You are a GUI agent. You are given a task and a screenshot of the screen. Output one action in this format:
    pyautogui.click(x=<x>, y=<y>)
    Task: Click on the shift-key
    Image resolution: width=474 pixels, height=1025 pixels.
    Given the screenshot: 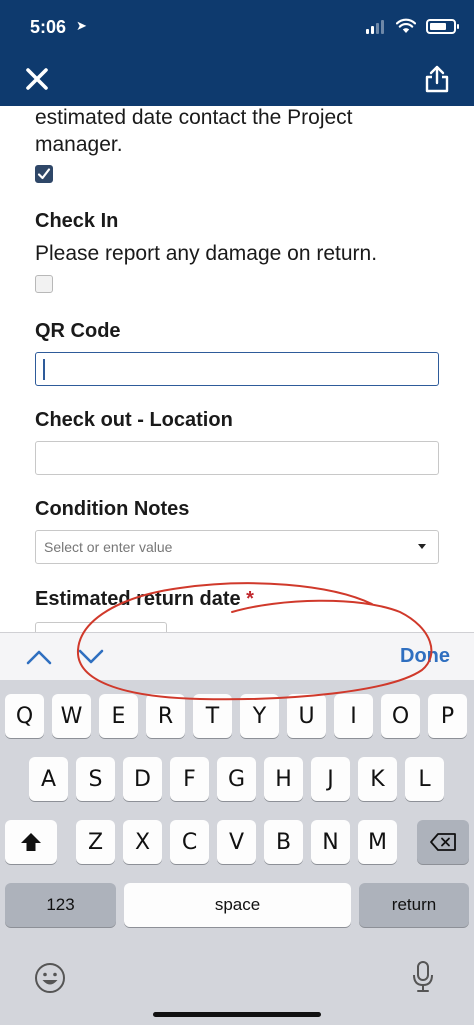 What is the action you would take?
    pyautogui.click(x=31, y=842)
    